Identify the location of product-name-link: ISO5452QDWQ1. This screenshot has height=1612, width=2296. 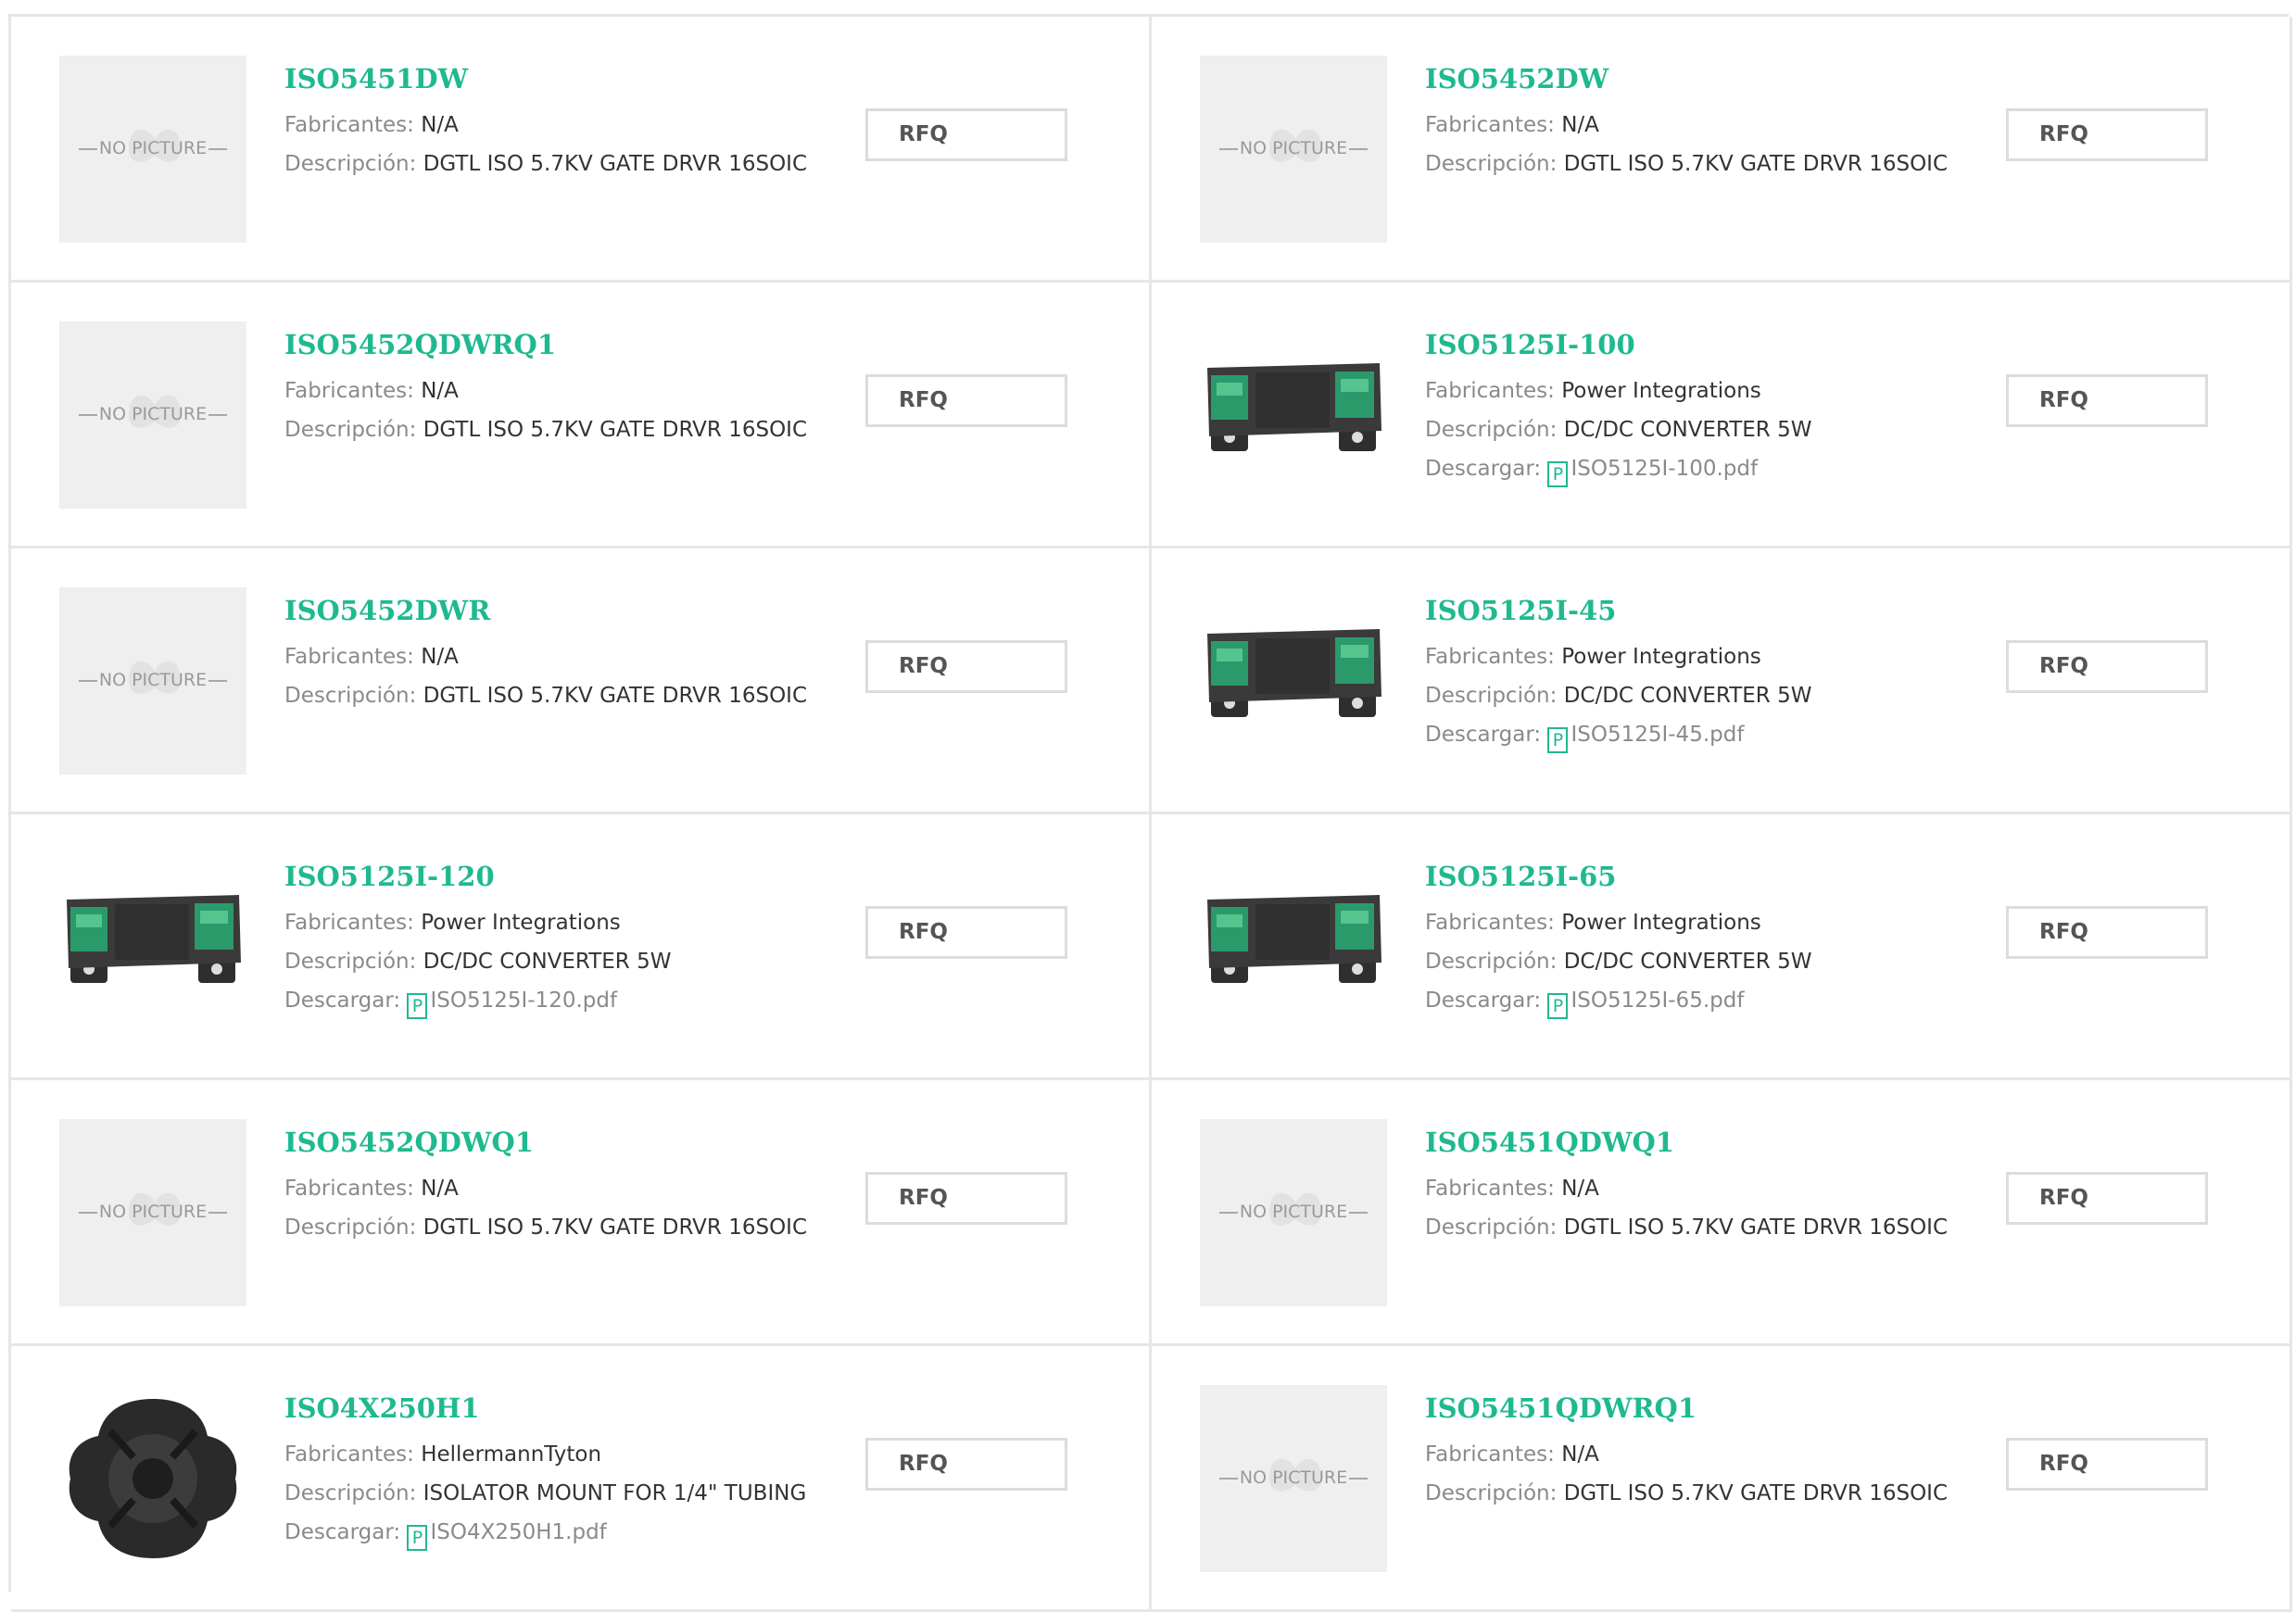
(409, 1142).